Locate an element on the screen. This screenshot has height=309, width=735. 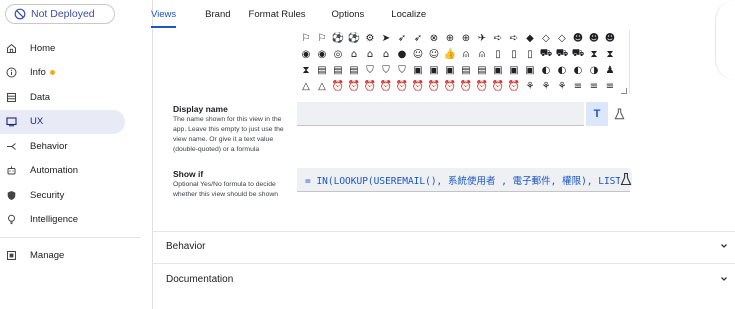
icon-option: ⚙ is located at coordinates (370, 38).